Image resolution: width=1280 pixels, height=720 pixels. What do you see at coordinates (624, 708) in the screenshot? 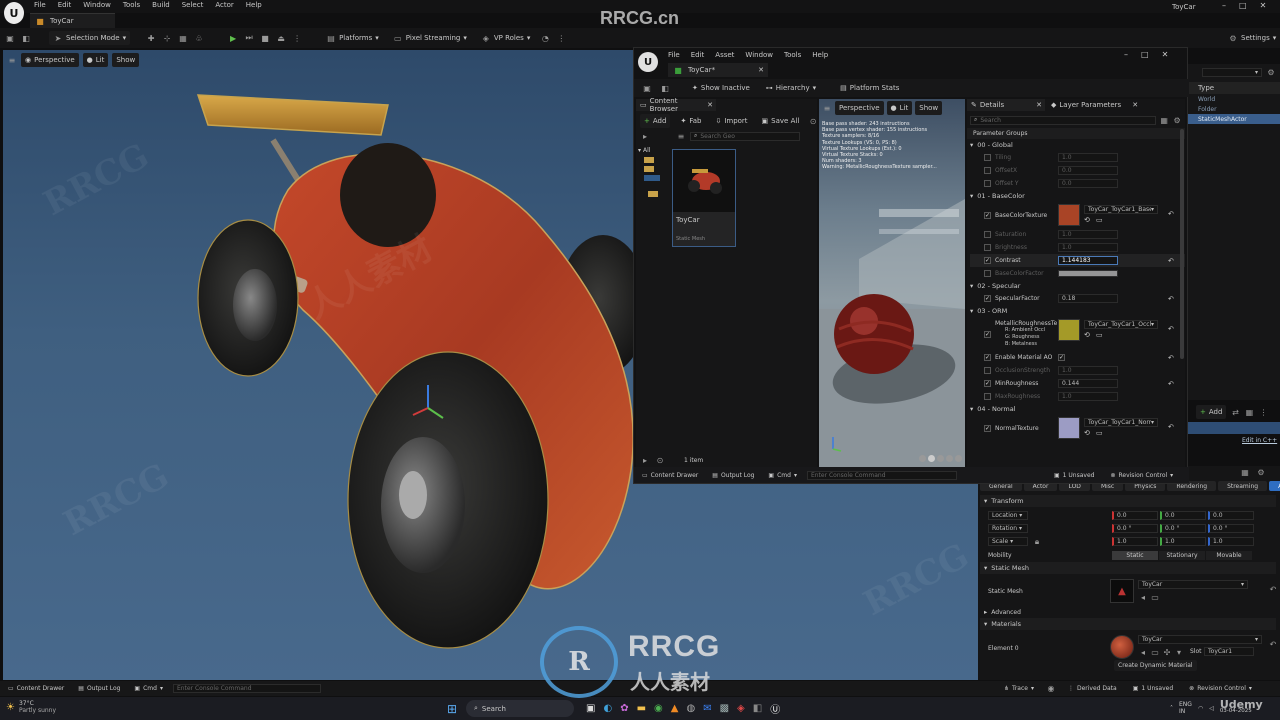
I see `copilot-icon: ✿` at bounding box center [624, 708].